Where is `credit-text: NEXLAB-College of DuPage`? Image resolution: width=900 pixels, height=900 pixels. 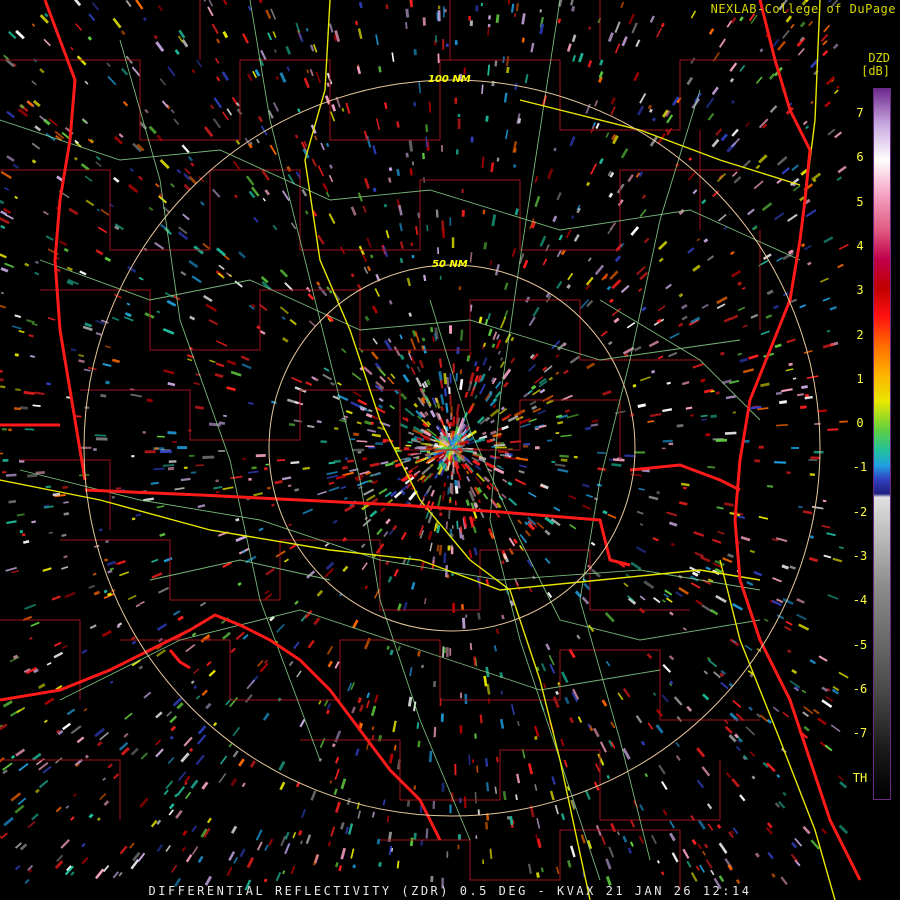
credit-text: NEXLAB-College of DuPage is located at coordinates (803, 9).